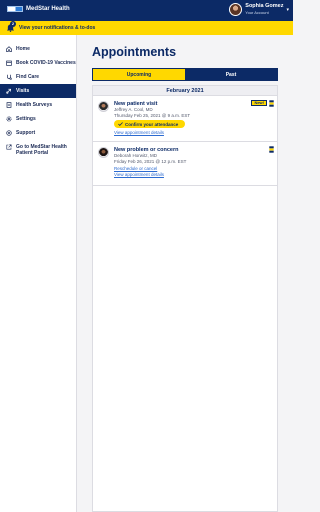  What do you see at coordinates (185, 91) in the screenshot?
I see `month-header: February 2021` at bounding box center [185, 91].